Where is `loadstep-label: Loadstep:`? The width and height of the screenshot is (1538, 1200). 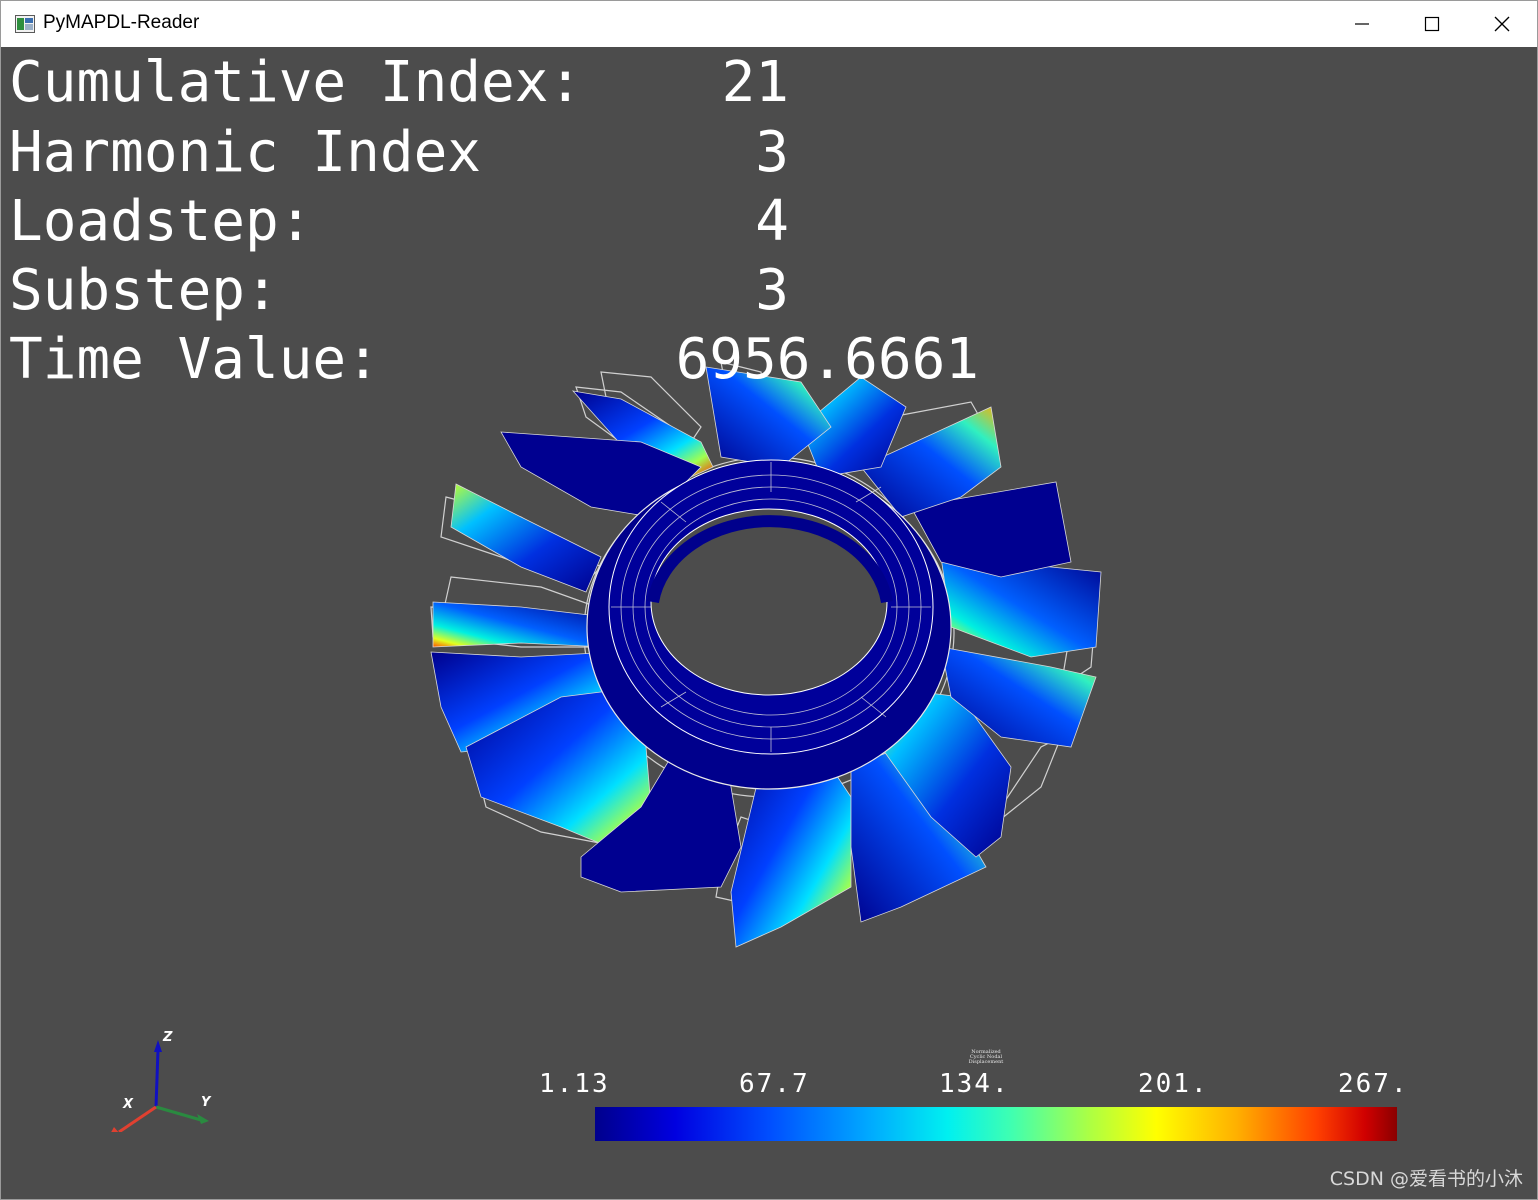
loadstep-label: Loadstep: is located at coordinates (161, 221).